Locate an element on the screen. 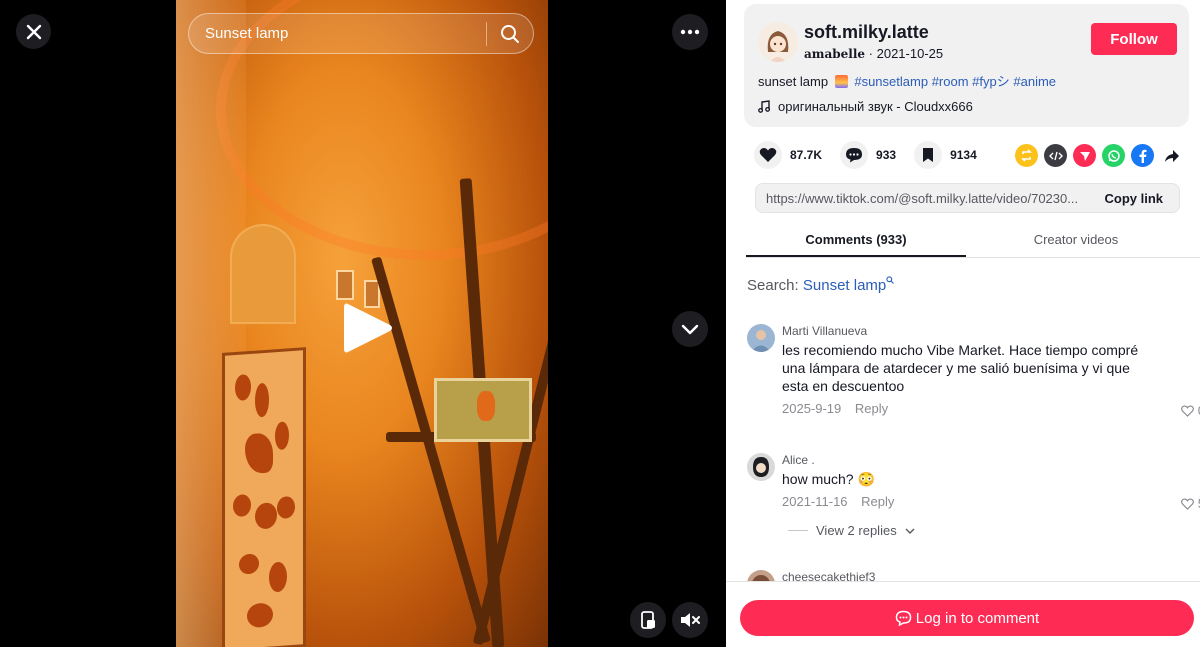 This screenshot has height=647, width=1200. comment-date: 2025-9-19 is located at coordinates (812, 408).